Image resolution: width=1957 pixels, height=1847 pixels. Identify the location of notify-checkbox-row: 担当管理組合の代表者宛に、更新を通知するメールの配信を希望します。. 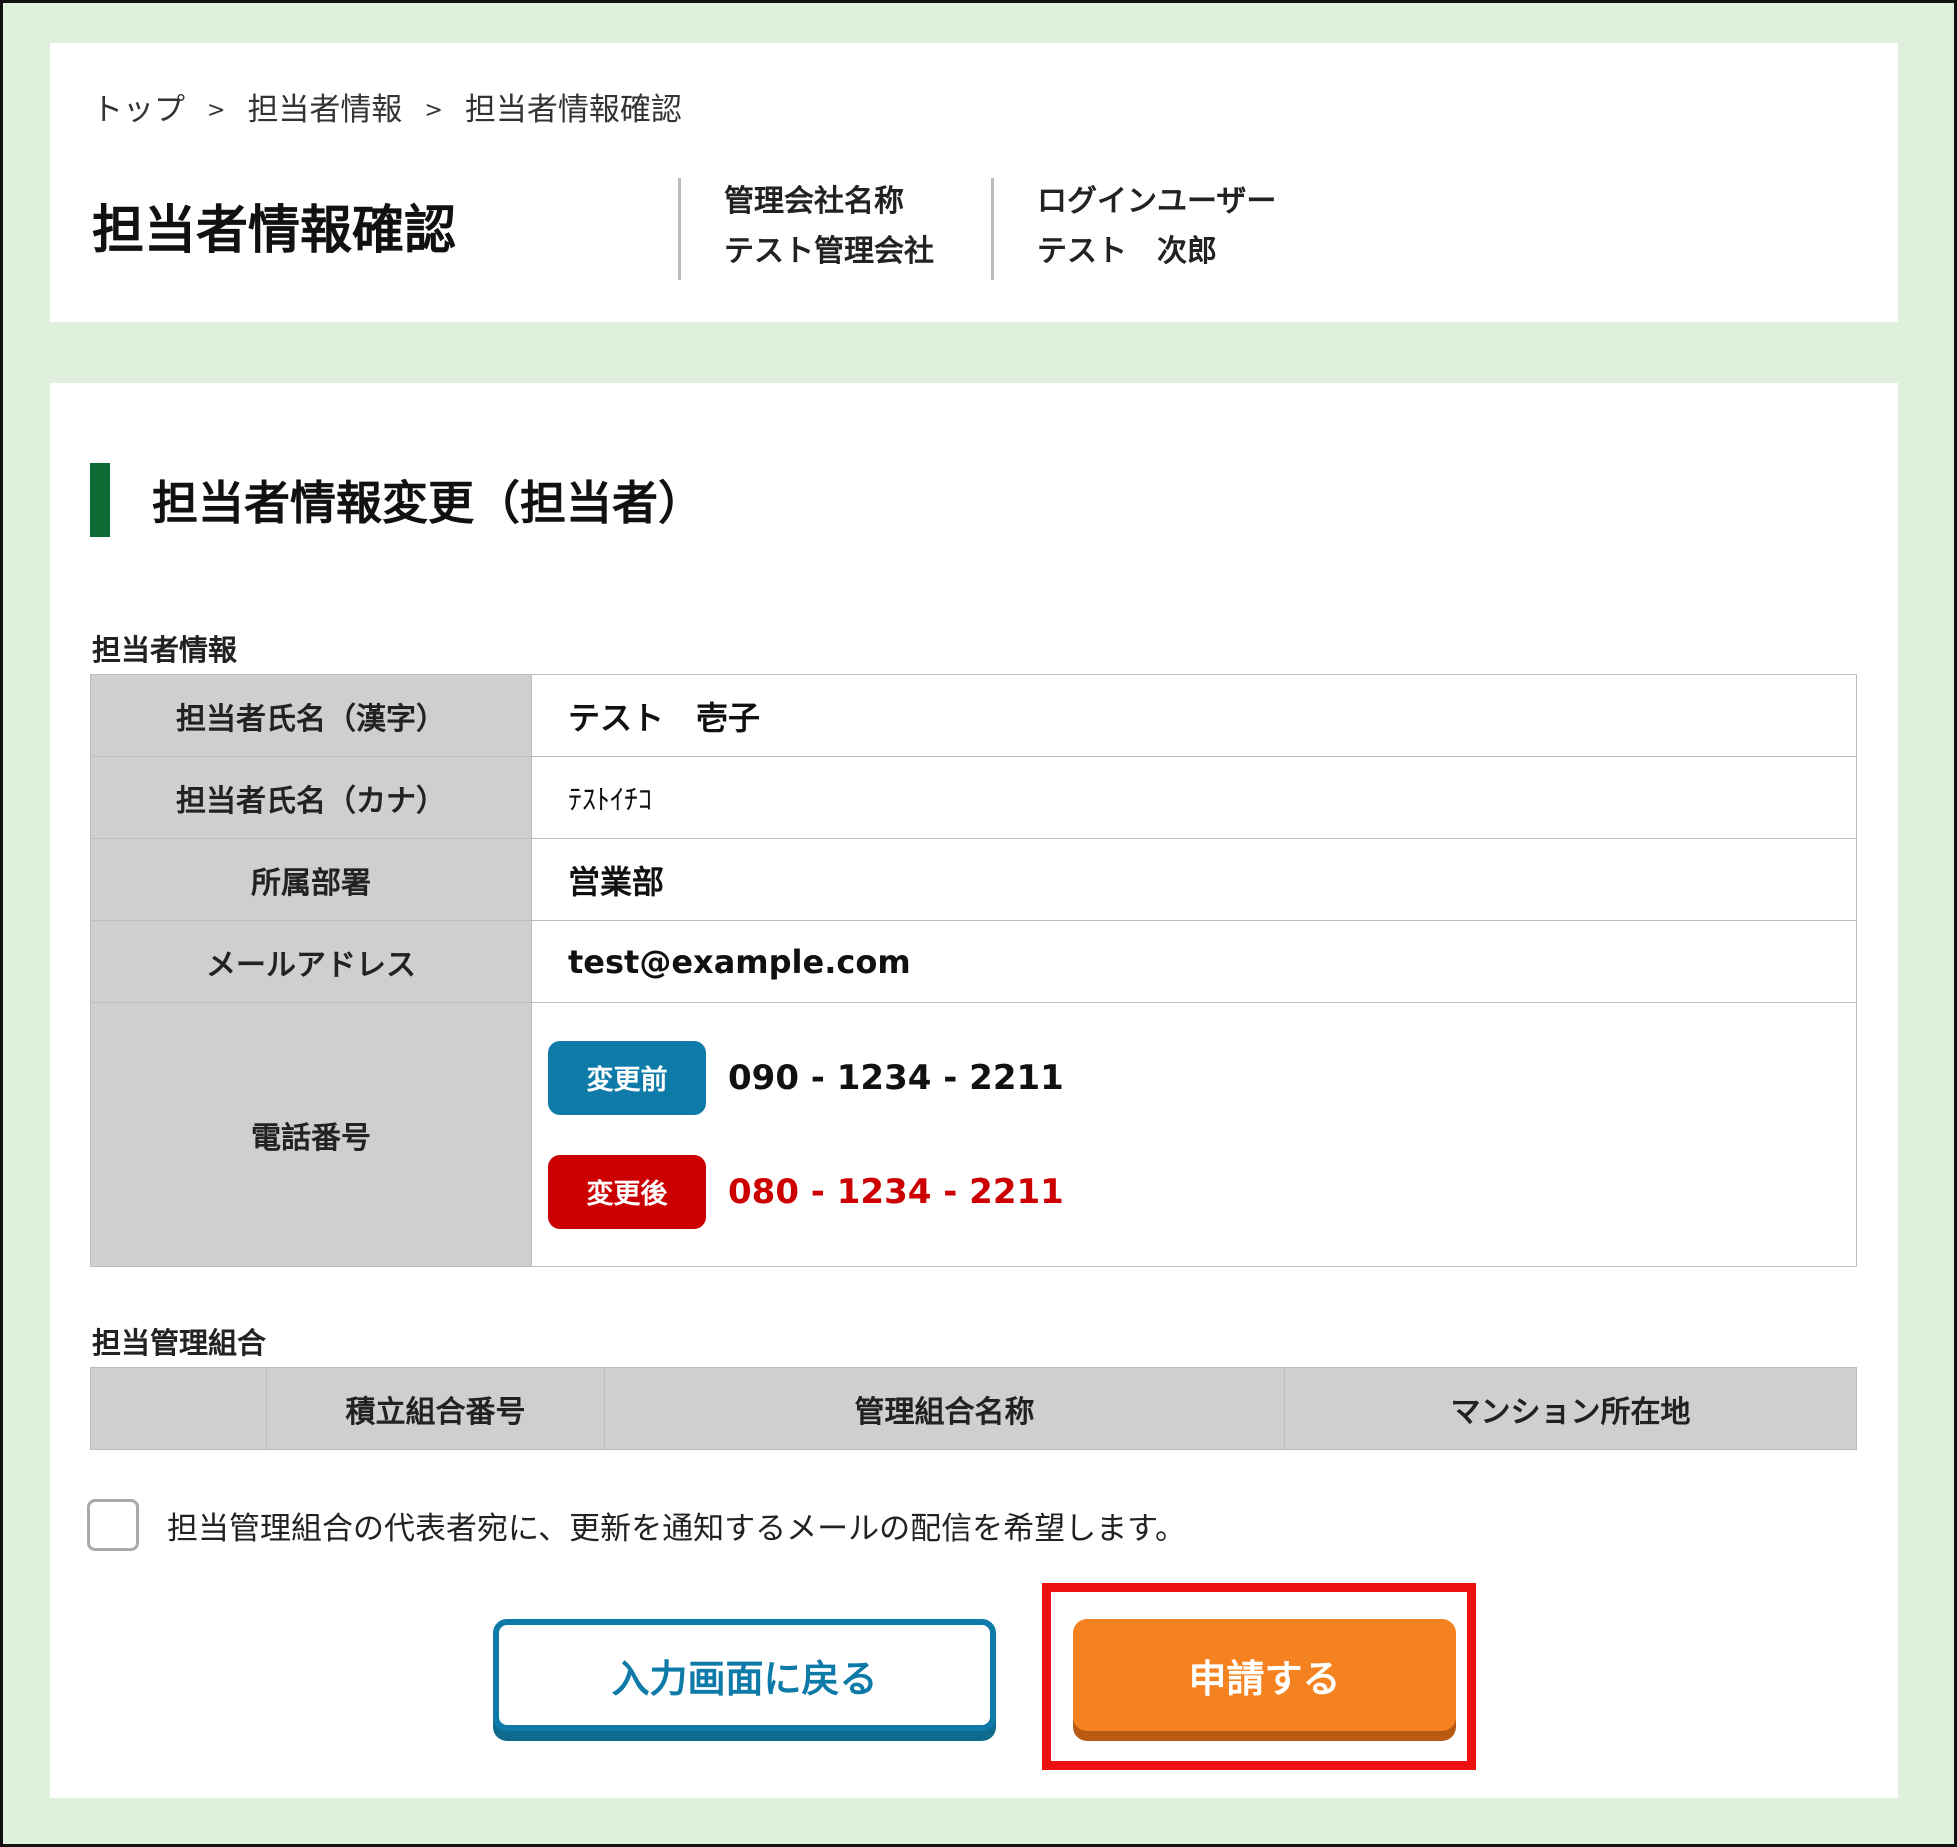
(636, 1525).